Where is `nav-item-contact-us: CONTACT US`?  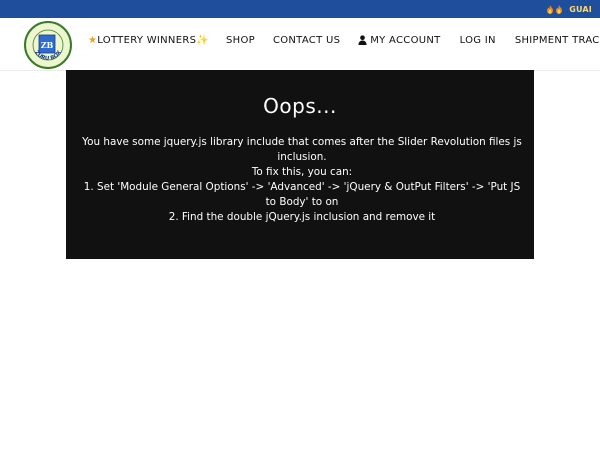
nav-item-contact-us: CONTACT US is located at coordinates (306, 40).